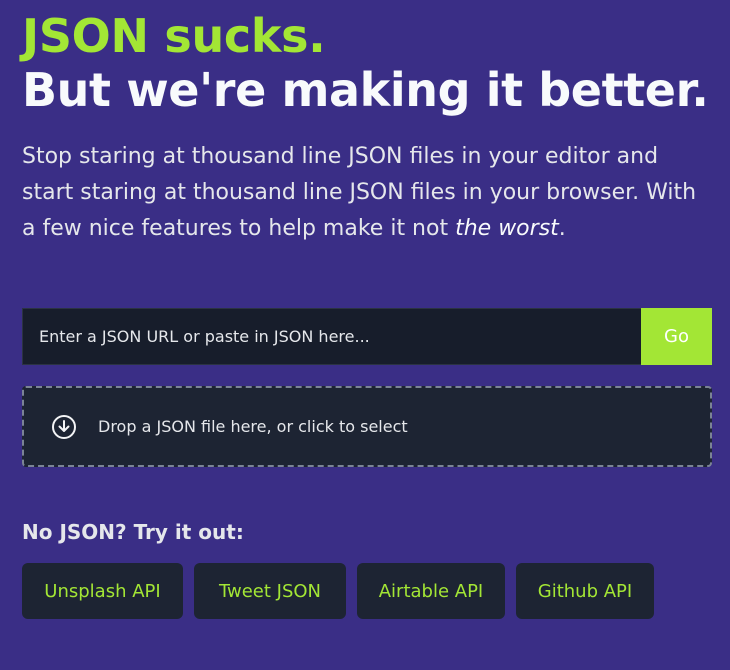 The height and width of the screenshot is (670, 730). Describe the element at coordinates (431, 591) in the screenshot. I see `airtable-api-button: Airtable API` at that location.